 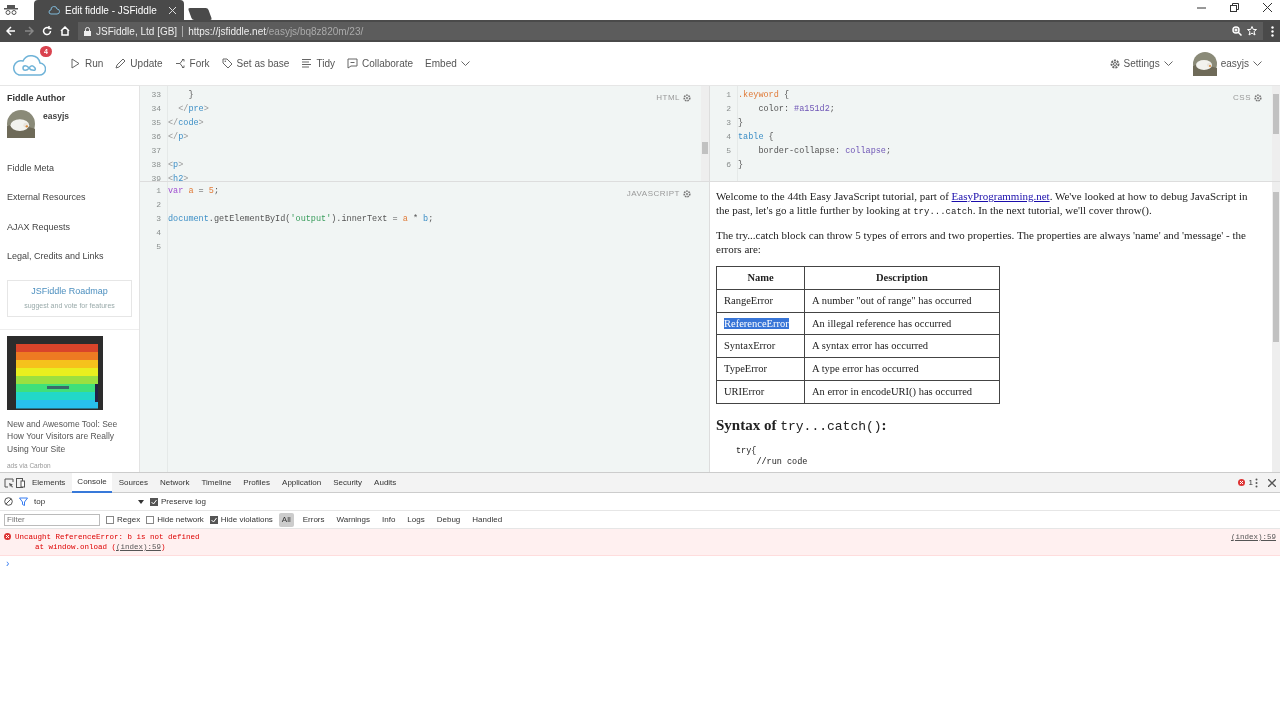 What do you see at coordinates (192, 63) in the screenshot?
I see `toolbar-button: Fork` at bounding box center [192, 63].